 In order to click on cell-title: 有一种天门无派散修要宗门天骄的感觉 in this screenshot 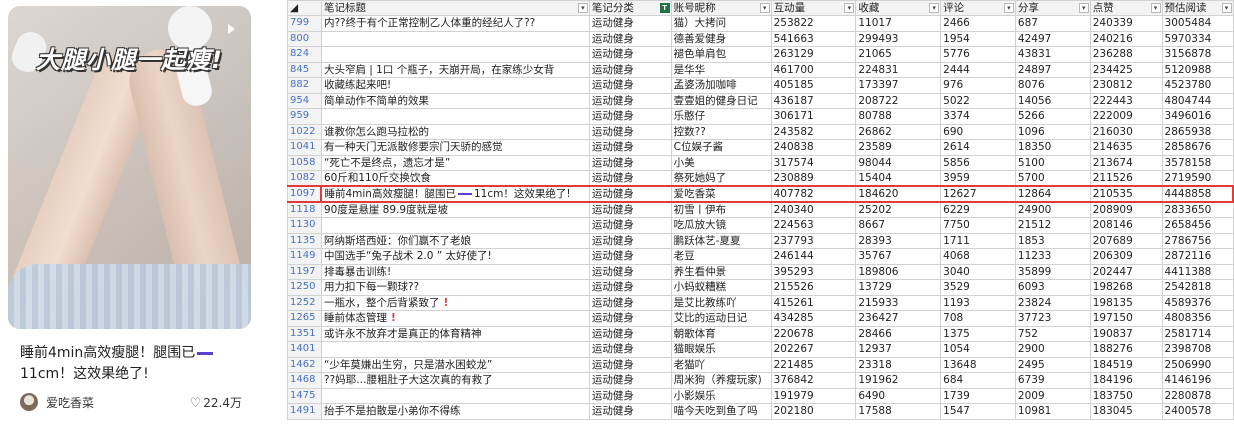, I will do `click(455, 147)`.